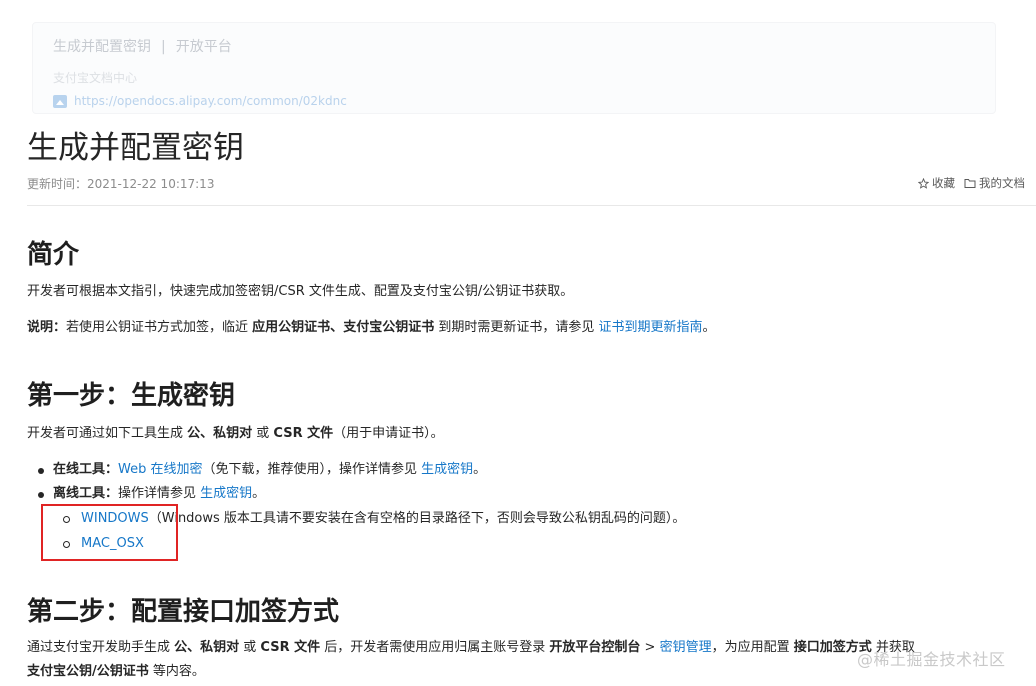  I want to click on favorite-label: 收藏, so click(943, 183).